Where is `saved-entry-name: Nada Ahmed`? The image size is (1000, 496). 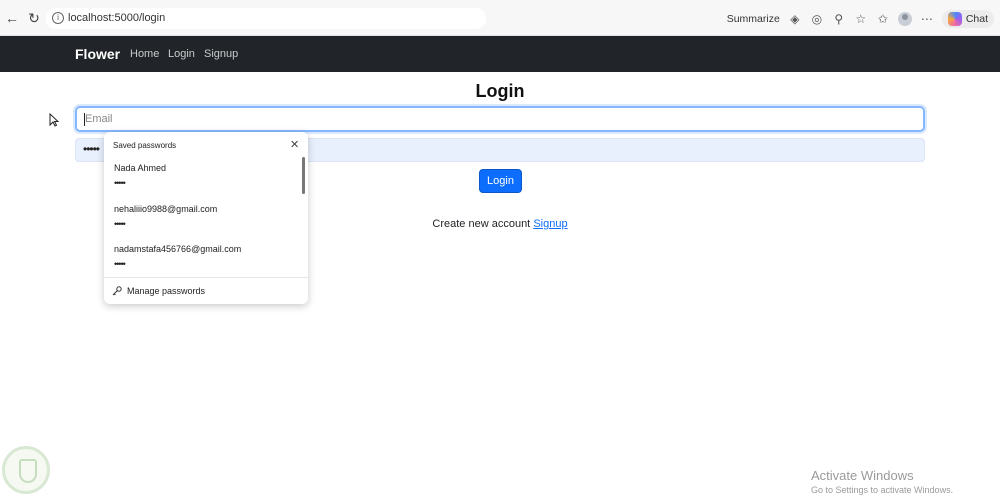 saved-entry-name: Nada Ahmed is located at coordinates (140, 168).